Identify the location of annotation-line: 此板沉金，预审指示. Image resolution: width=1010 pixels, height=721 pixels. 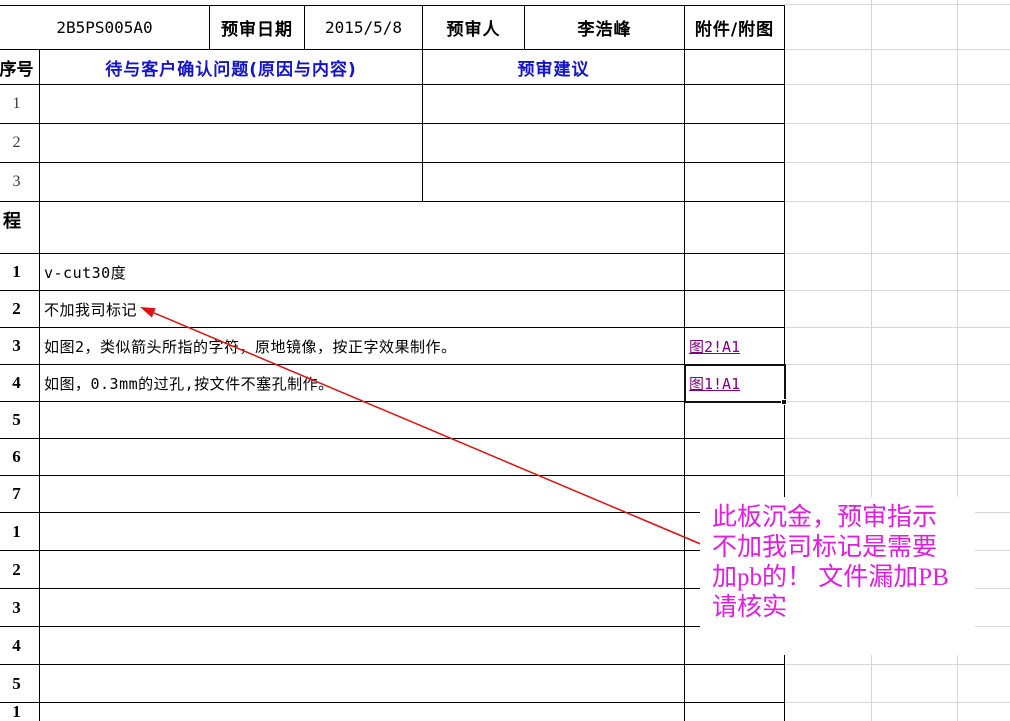
(825, 517).